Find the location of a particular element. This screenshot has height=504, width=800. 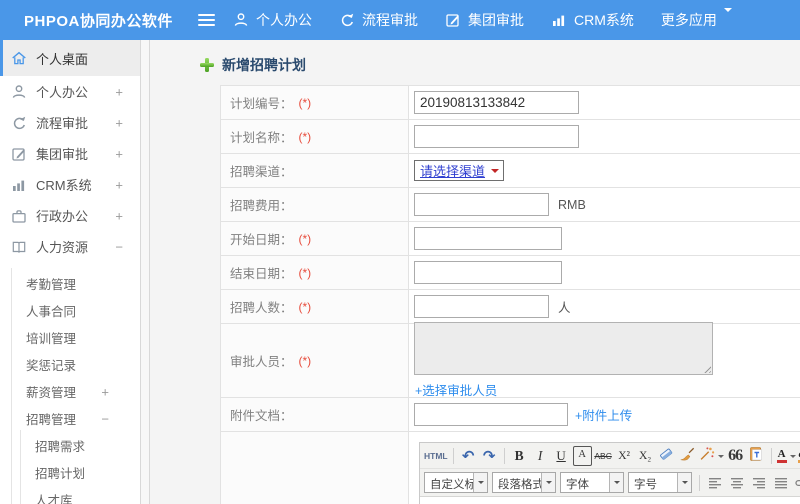

redo-icon: ↷ is located at coordinates (489, 456).